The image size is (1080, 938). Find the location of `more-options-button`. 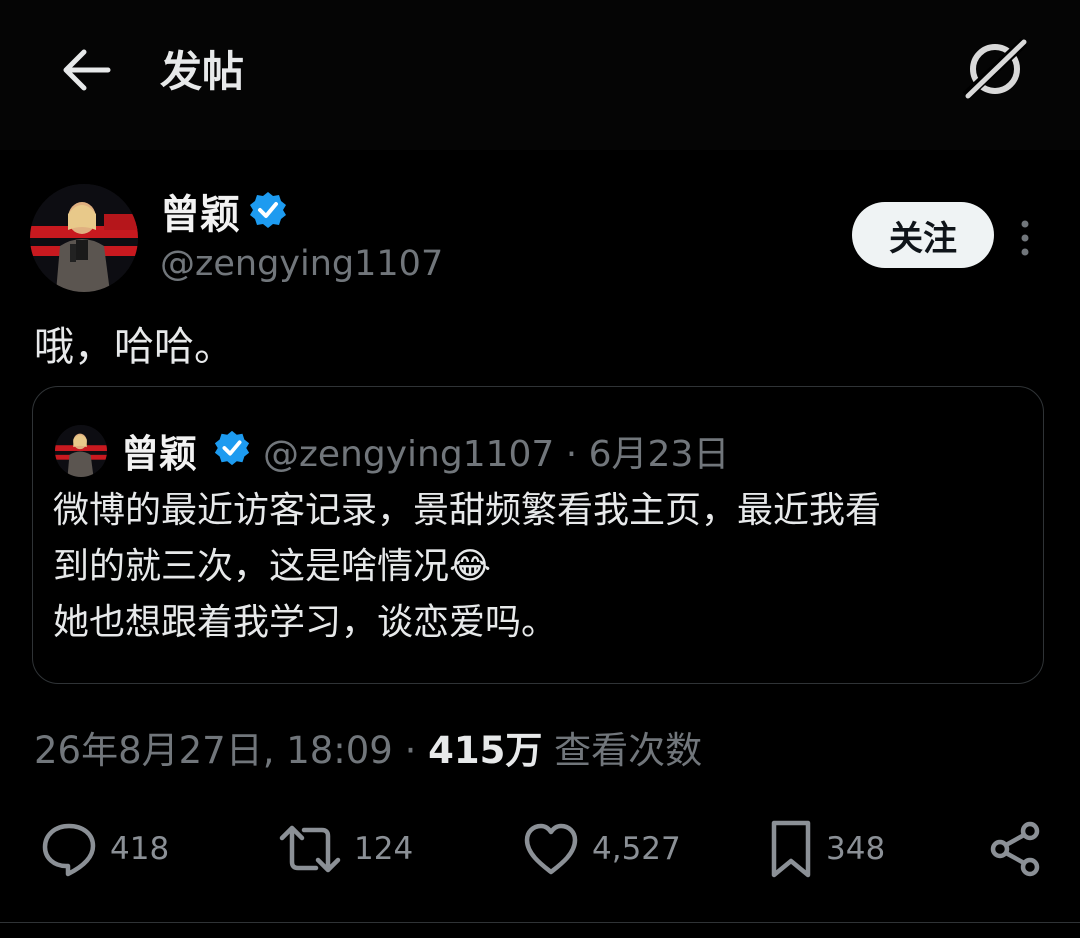

more-options-button is located at coordinates (1025, 238).